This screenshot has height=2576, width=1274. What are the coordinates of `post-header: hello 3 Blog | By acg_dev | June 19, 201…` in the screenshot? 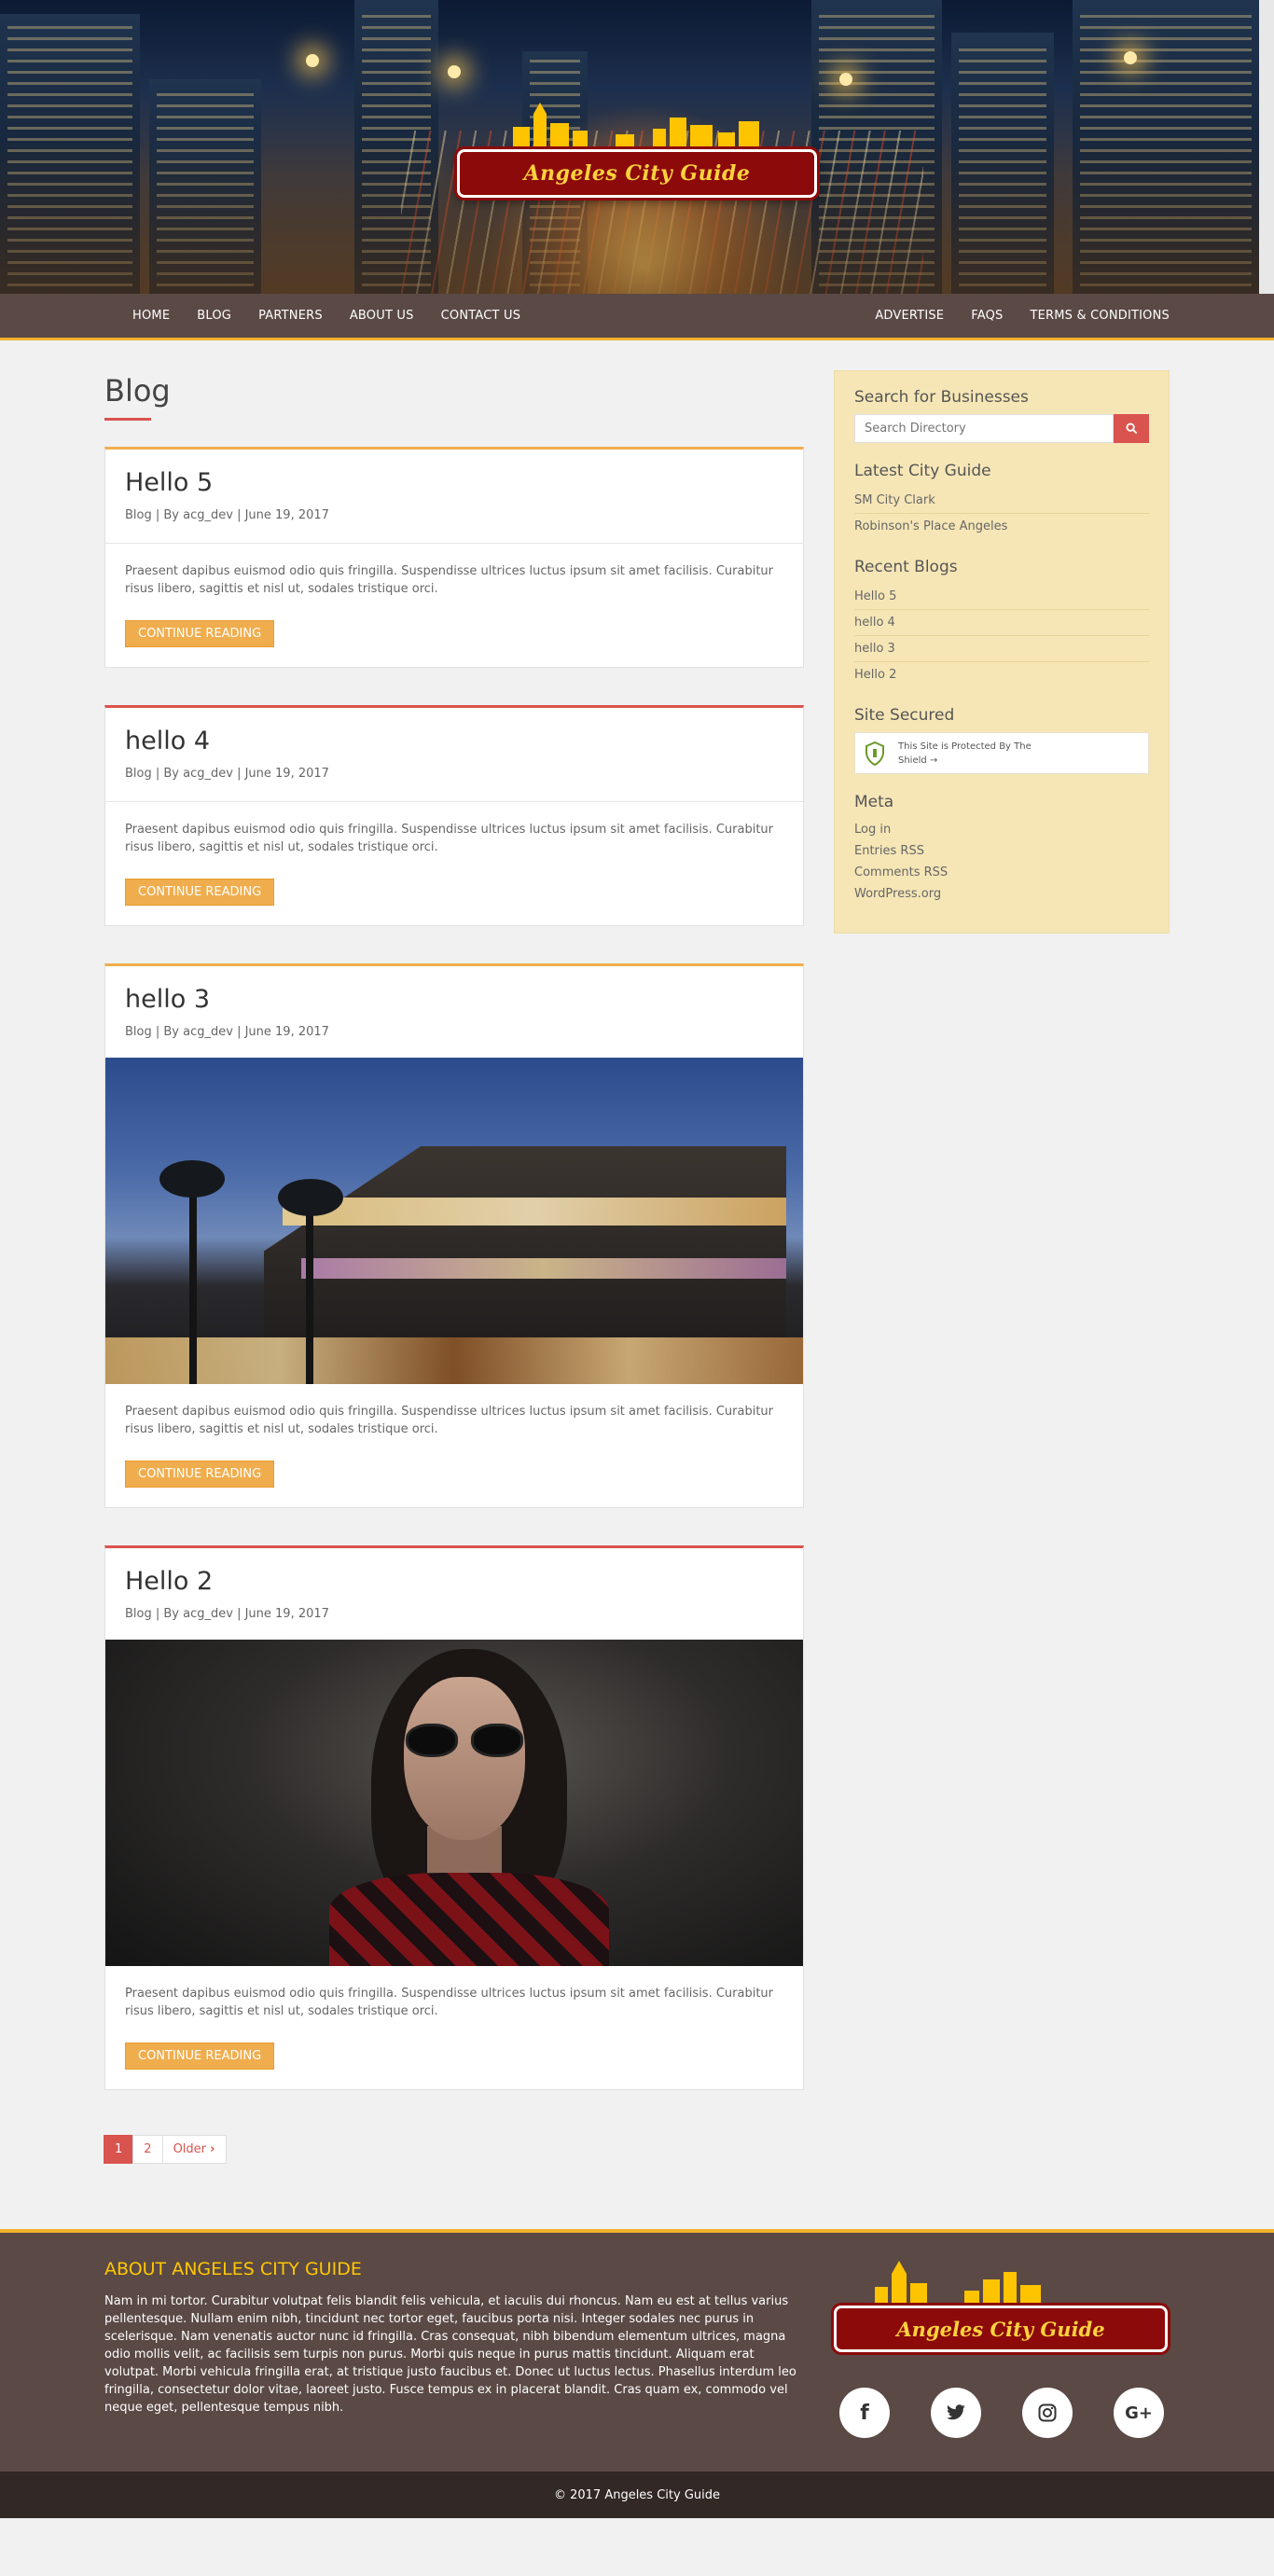 It's located at (454, 1012).